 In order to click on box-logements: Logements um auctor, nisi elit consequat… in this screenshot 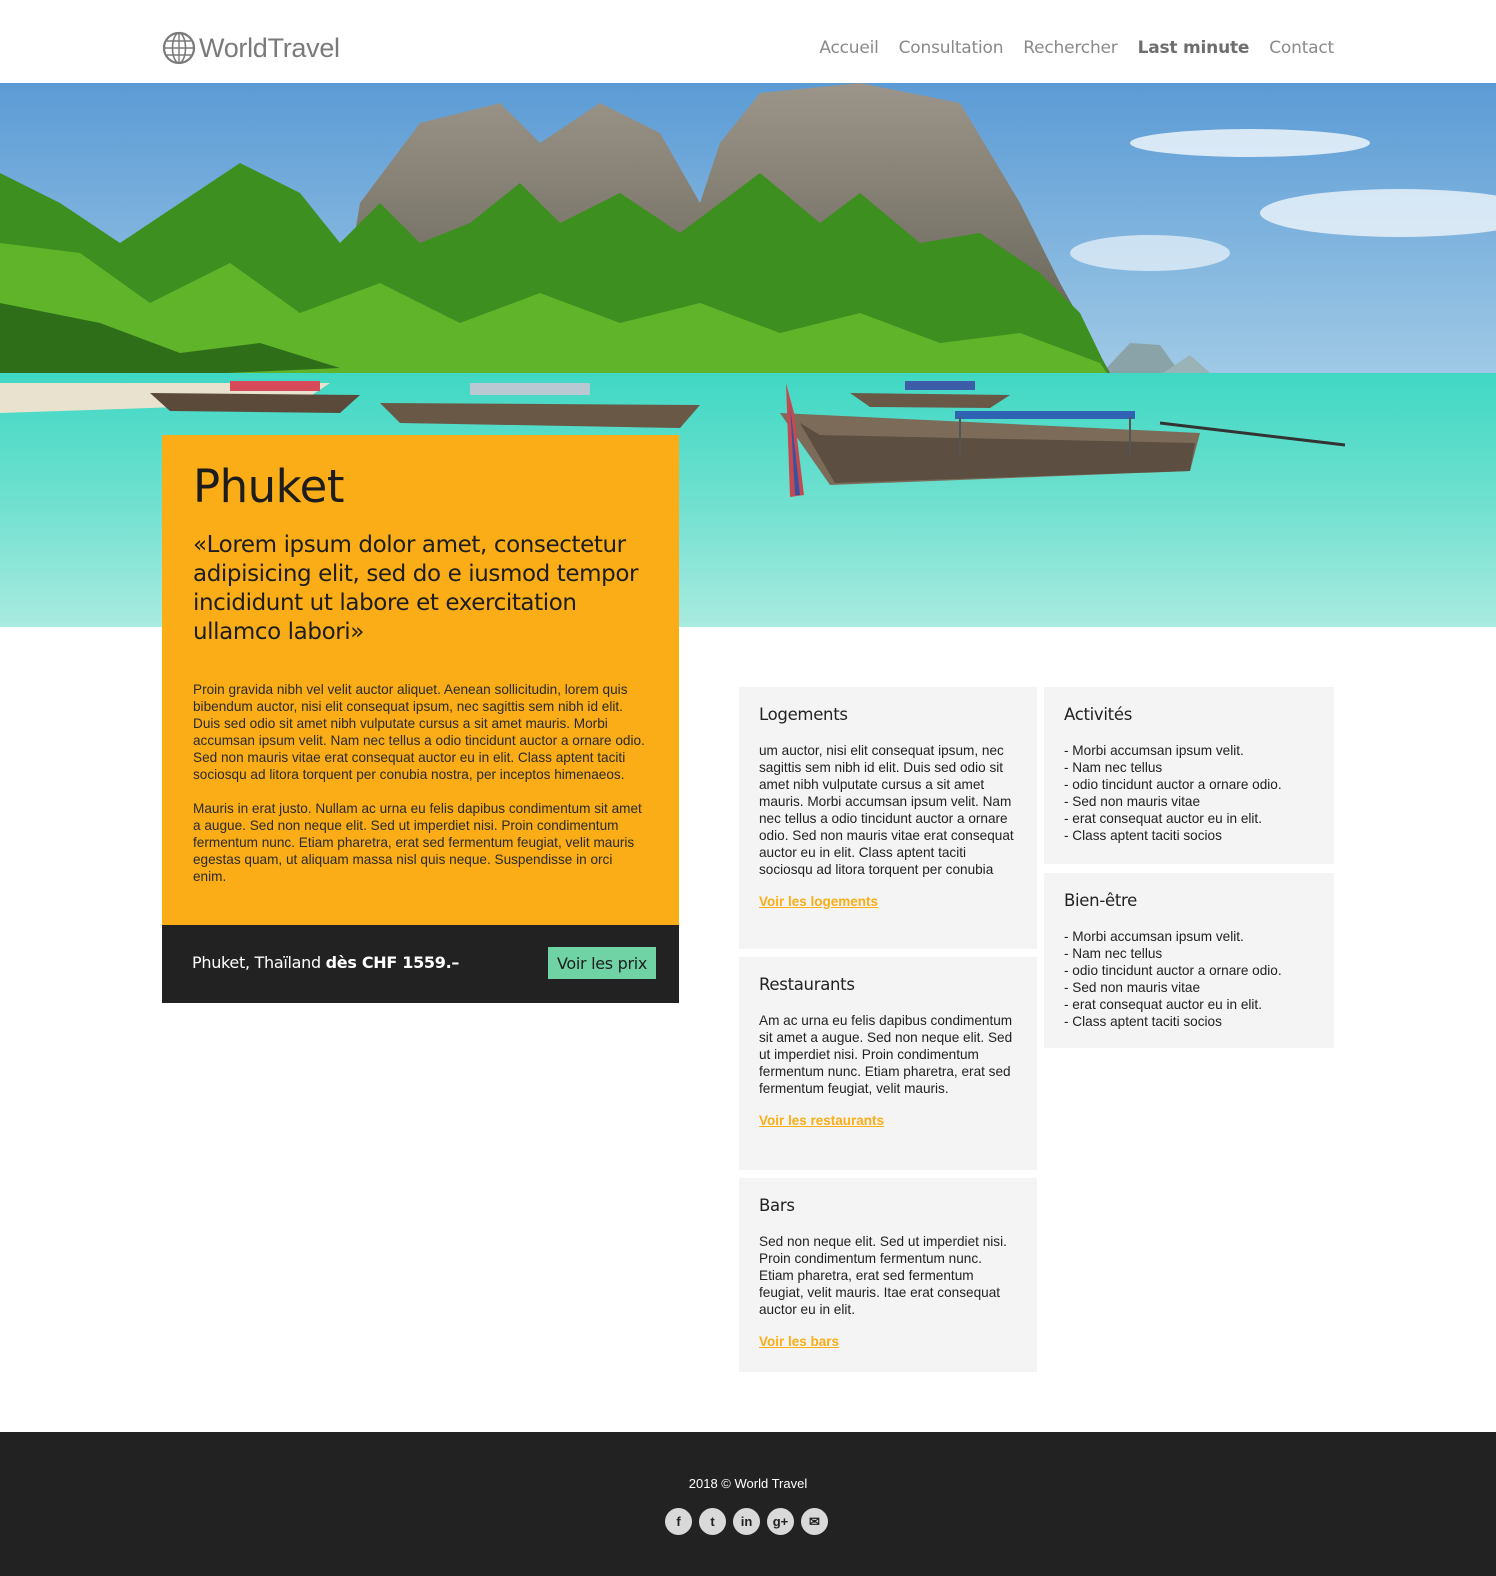, I will do `click(888, 818)`.